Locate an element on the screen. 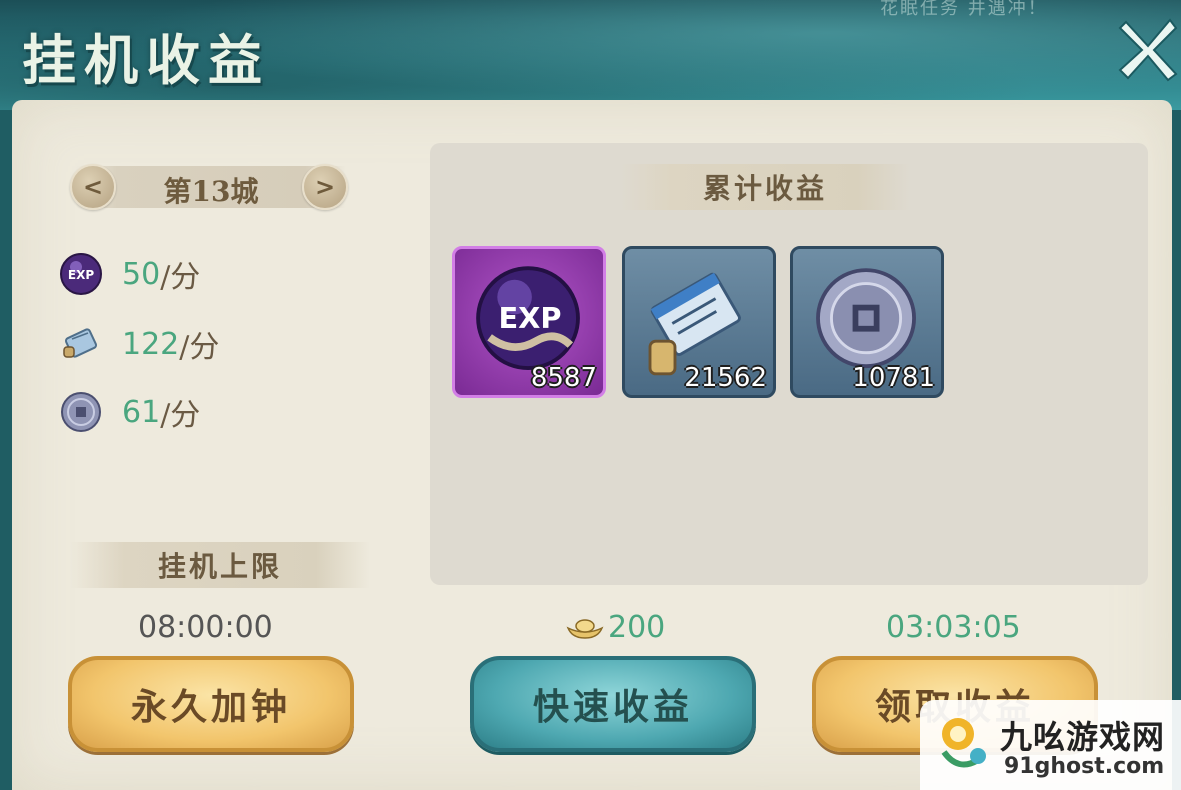  close-button is located at coordinates (1148, 48).